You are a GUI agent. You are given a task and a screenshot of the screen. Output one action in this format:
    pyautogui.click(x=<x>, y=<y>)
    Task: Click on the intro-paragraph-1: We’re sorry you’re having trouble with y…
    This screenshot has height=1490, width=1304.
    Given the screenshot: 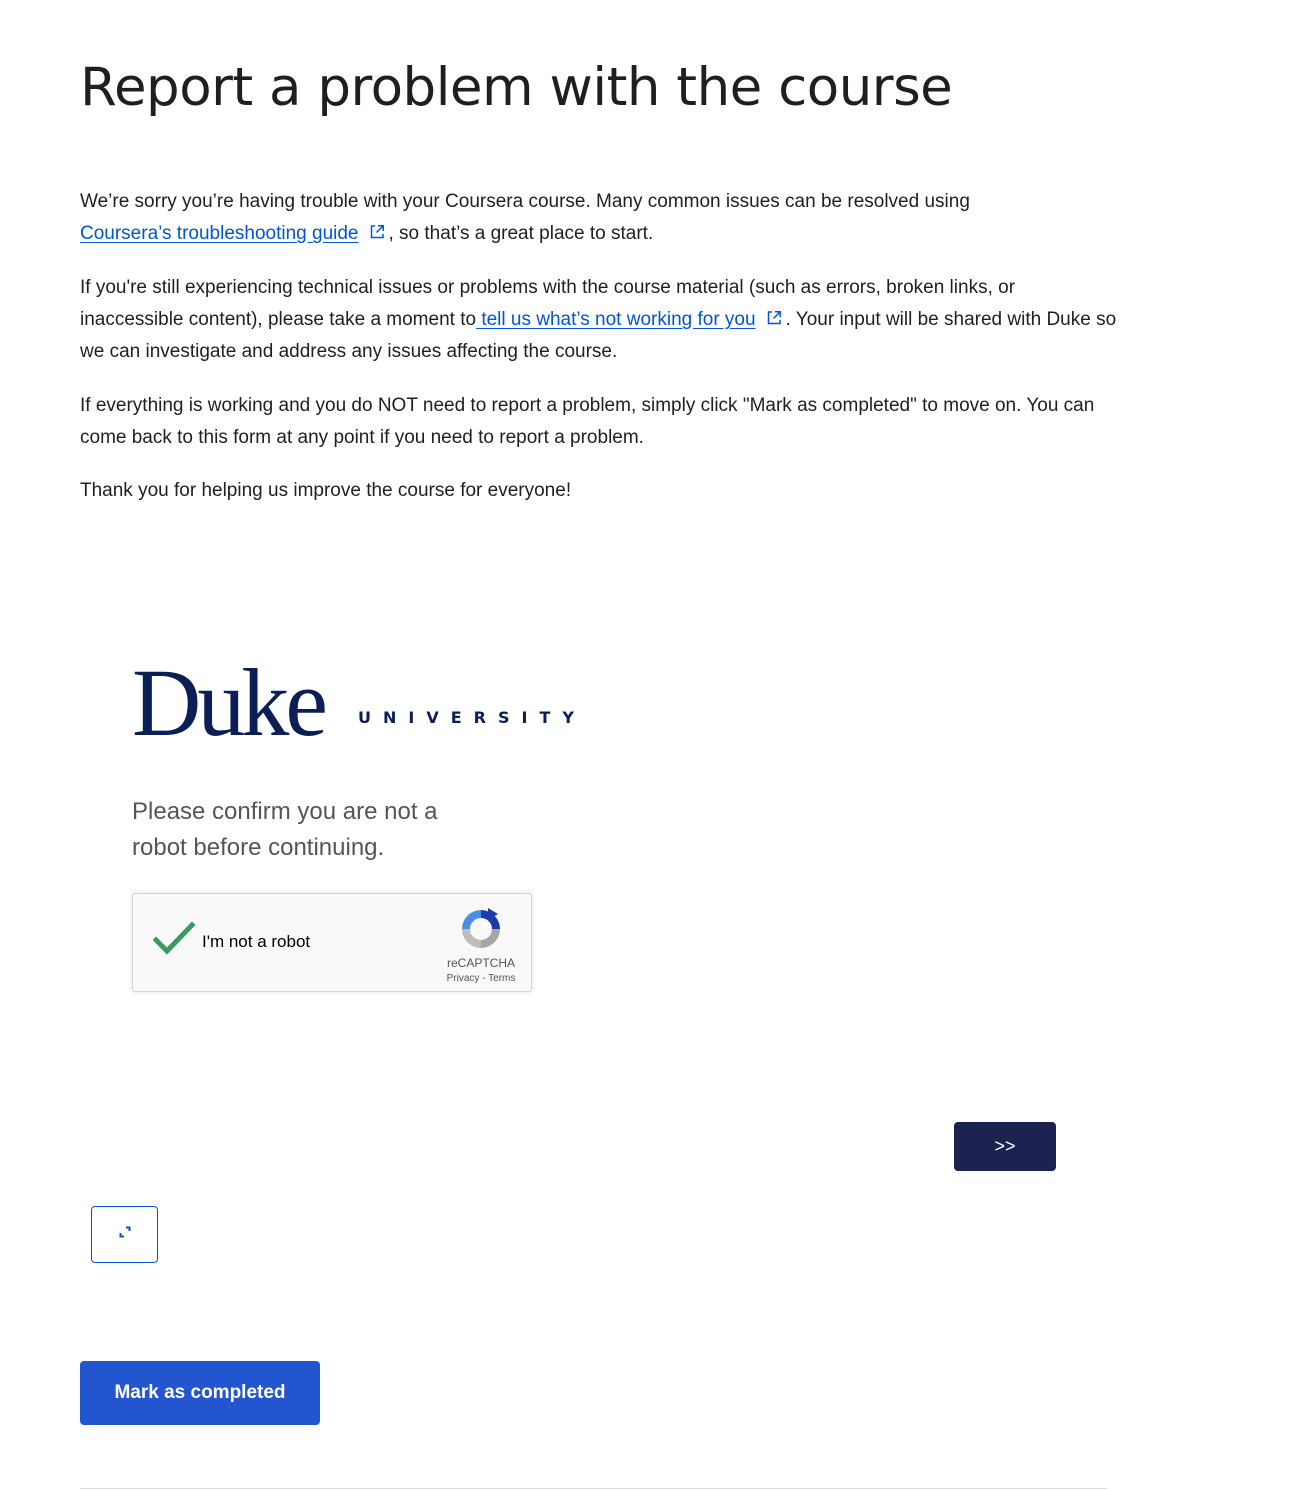 What is the action you would take?
    pyautogui.click(x=600, y=218)
    